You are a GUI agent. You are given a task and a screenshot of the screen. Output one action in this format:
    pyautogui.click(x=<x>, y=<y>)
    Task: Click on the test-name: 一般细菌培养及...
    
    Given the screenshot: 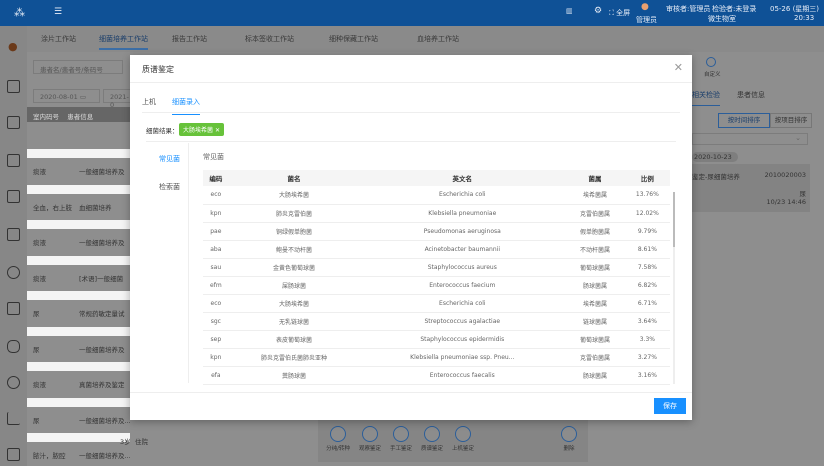 What is the action you would take?
    pyautogui.click(x=105, y=456)
    